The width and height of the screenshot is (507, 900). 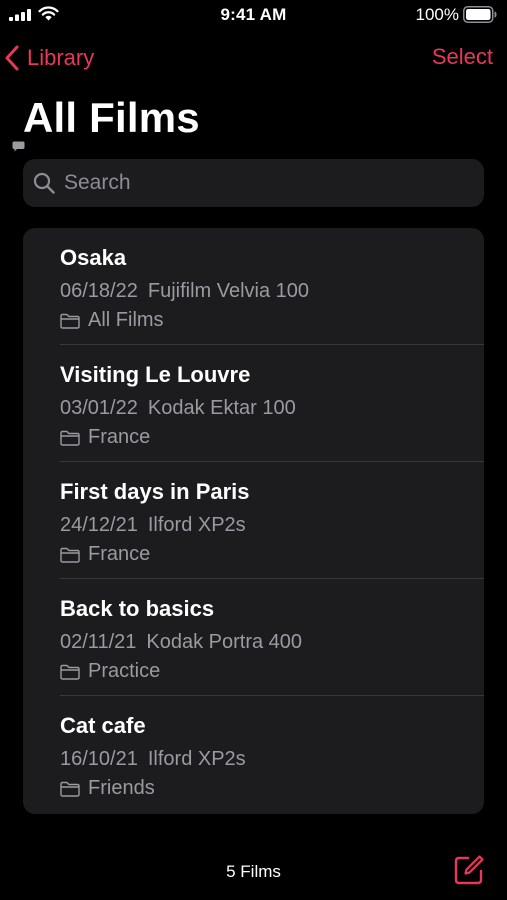 What do you see at coordinates (93, 257) in the screenshot?
I see `film-title: Osaka` at bounding box center [93, 257].